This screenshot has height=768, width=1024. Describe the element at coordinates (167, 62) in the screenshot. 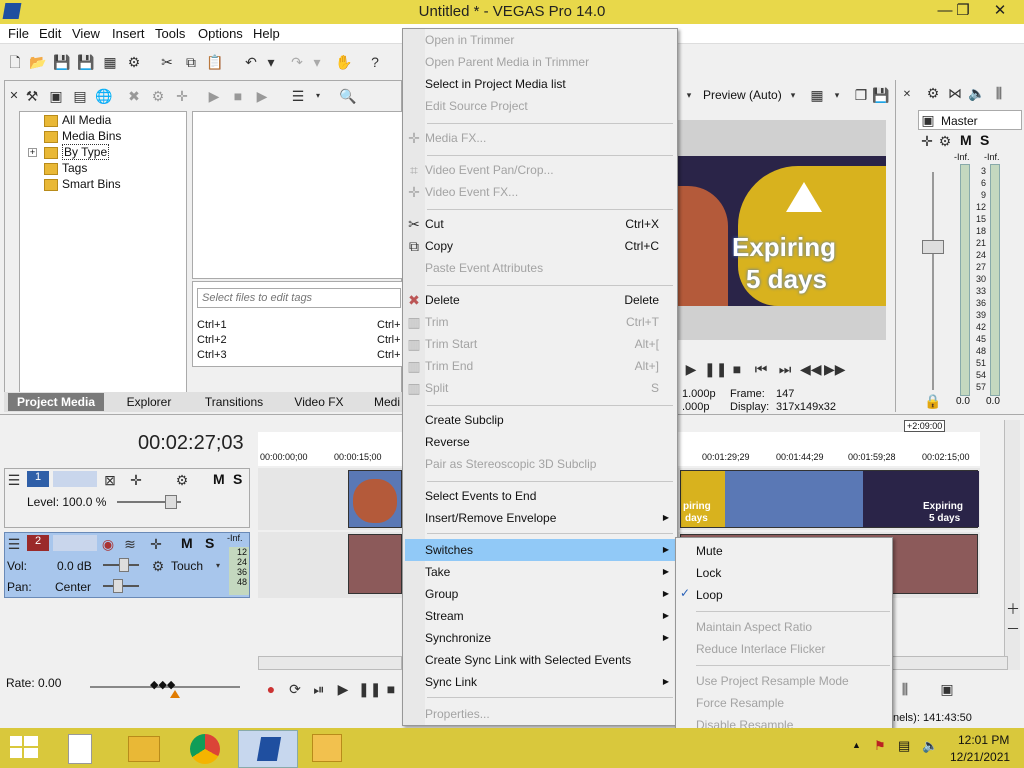

I see `cut-icon: ✂` at that location.